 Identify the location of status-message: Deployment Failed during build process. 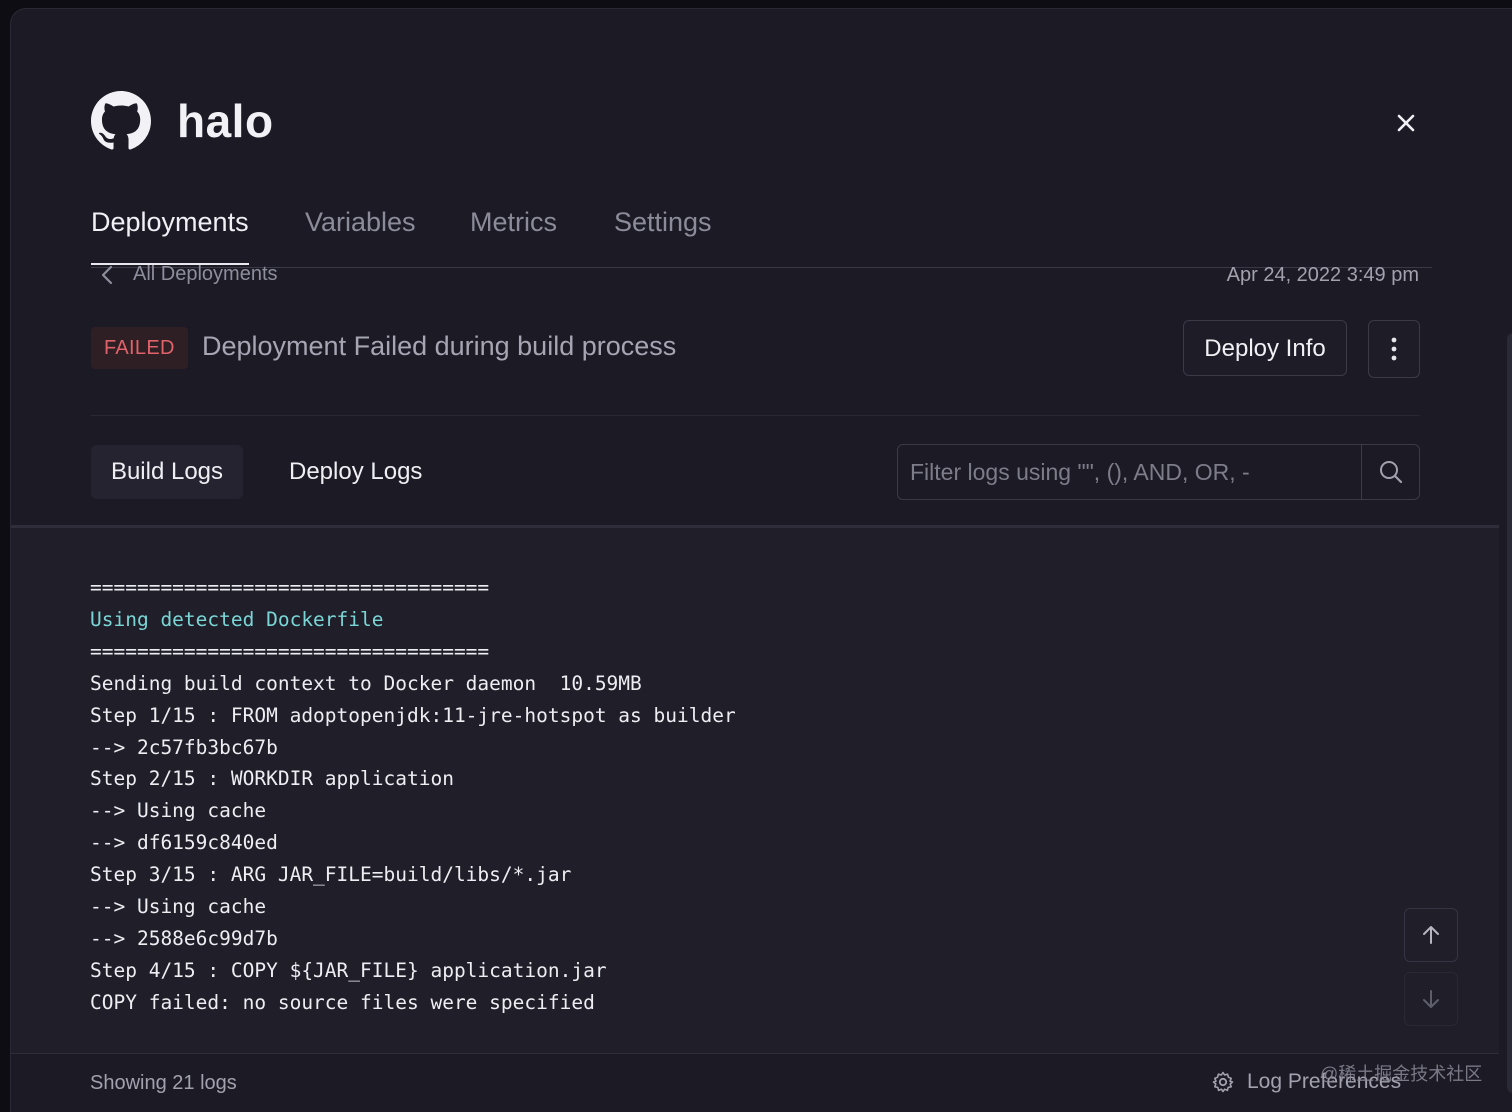
(439, 346).